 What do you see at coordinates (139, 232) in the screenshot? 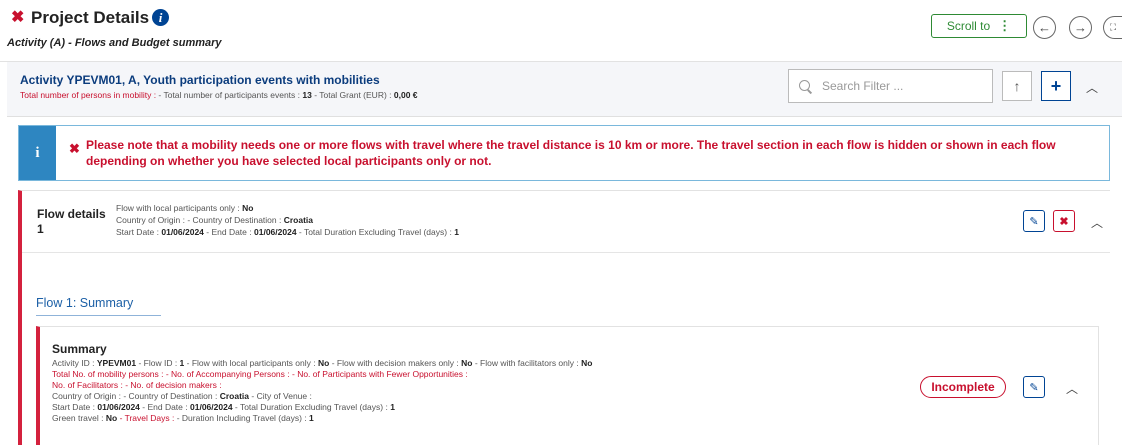
I see `flow-start-label: Start Date :` at bounding box center [139, 232].